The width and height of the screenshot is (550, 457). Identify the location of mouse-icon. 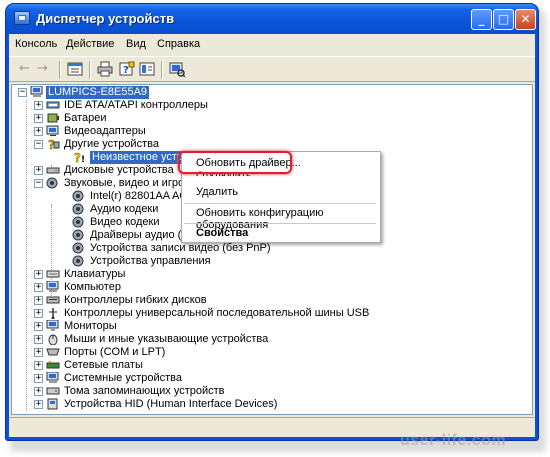
(53, 339).